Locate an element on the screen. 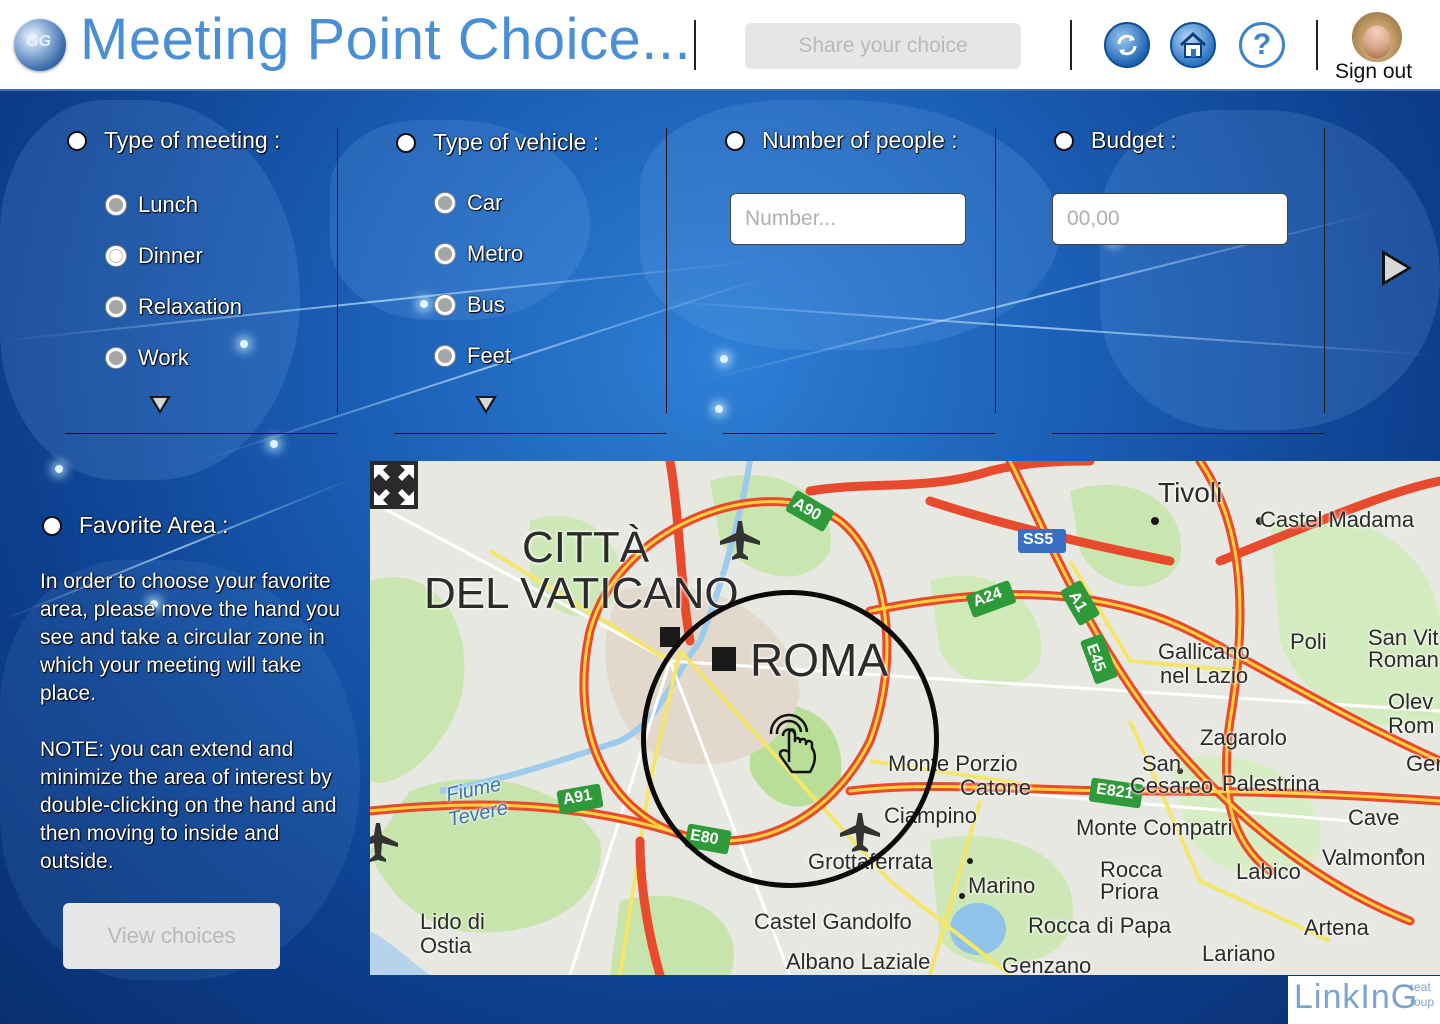 This screenshot has height=1024, width=1440. vehicle-option-feet: Feet is located at coordinates (472, 356).